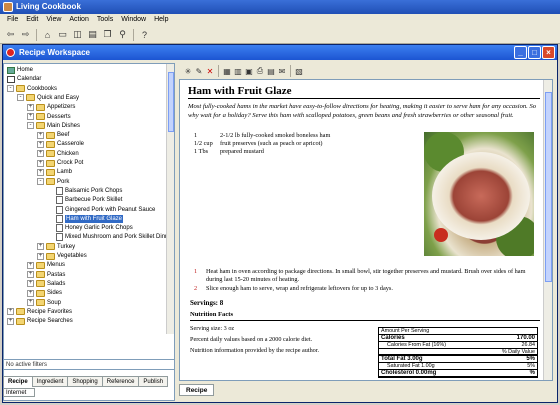  Describe the element at coordinates (62, 34) in the screenshot. I see `open-folder-icon: ▭` at that location.